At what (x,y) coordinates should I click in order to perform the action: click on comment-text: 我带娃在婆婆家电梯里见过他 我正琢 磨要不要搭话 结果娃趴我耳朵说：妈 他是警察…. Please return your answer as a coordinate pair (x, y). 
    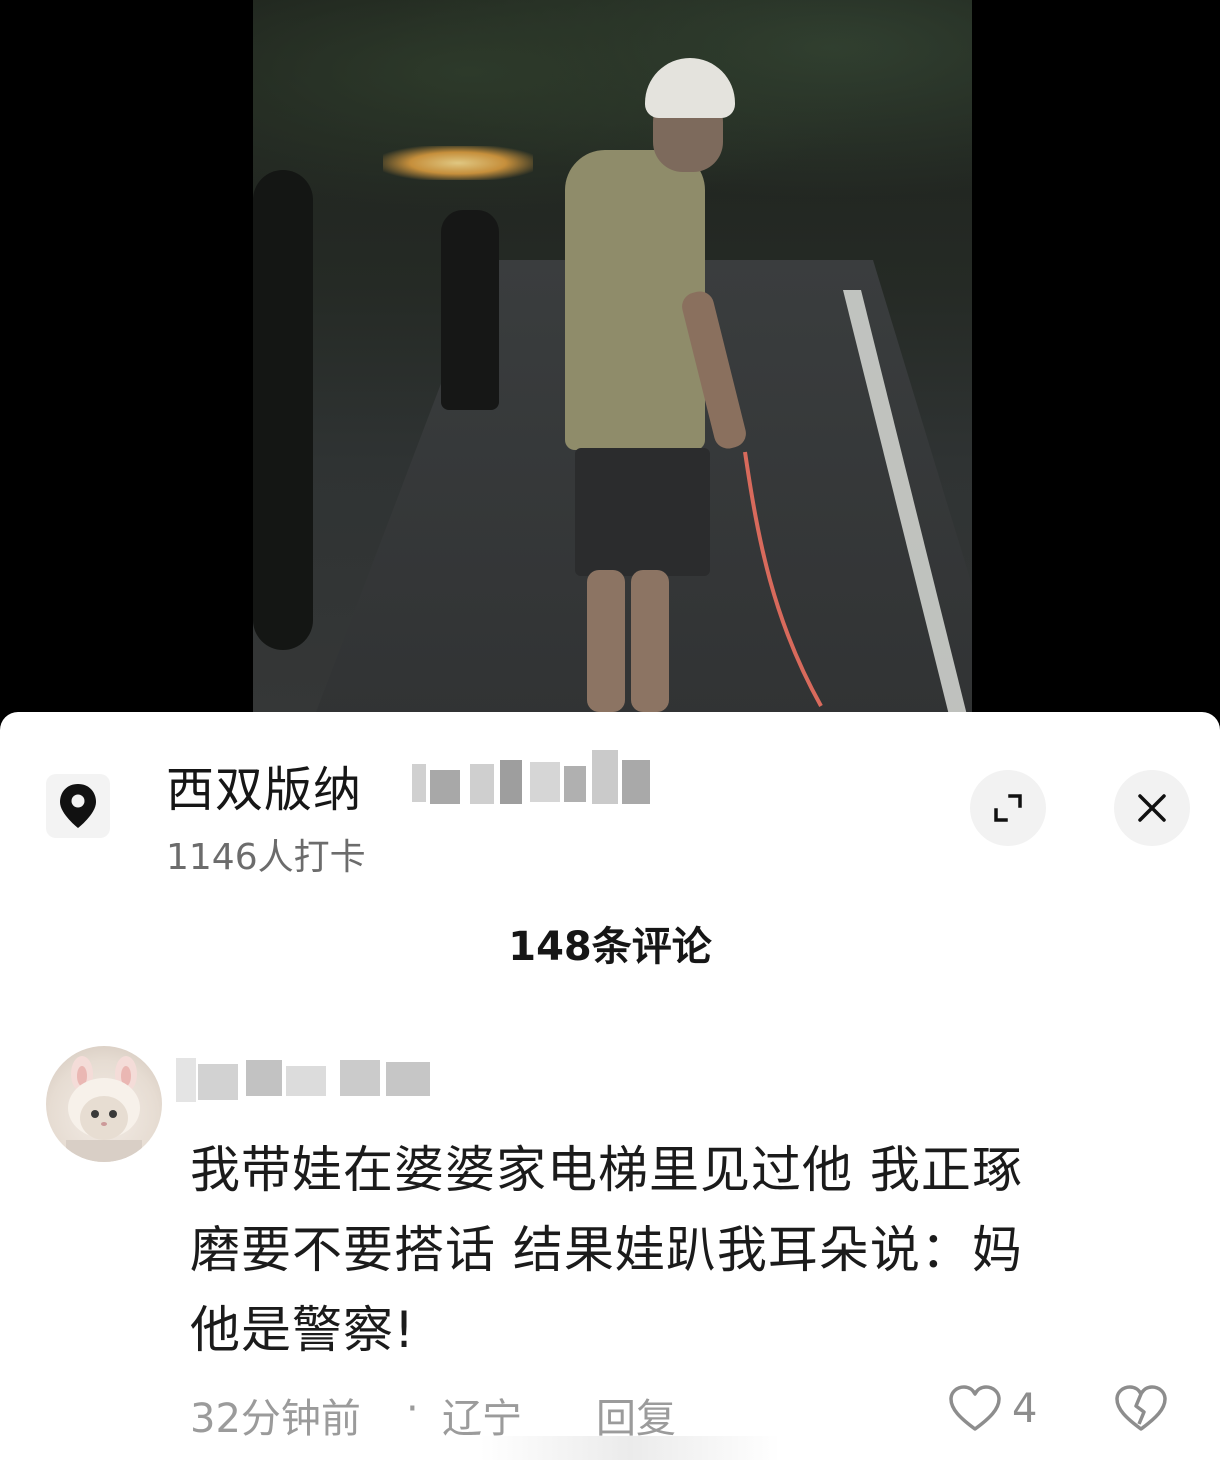
    Looking at the image, I should click on (670, 1250).